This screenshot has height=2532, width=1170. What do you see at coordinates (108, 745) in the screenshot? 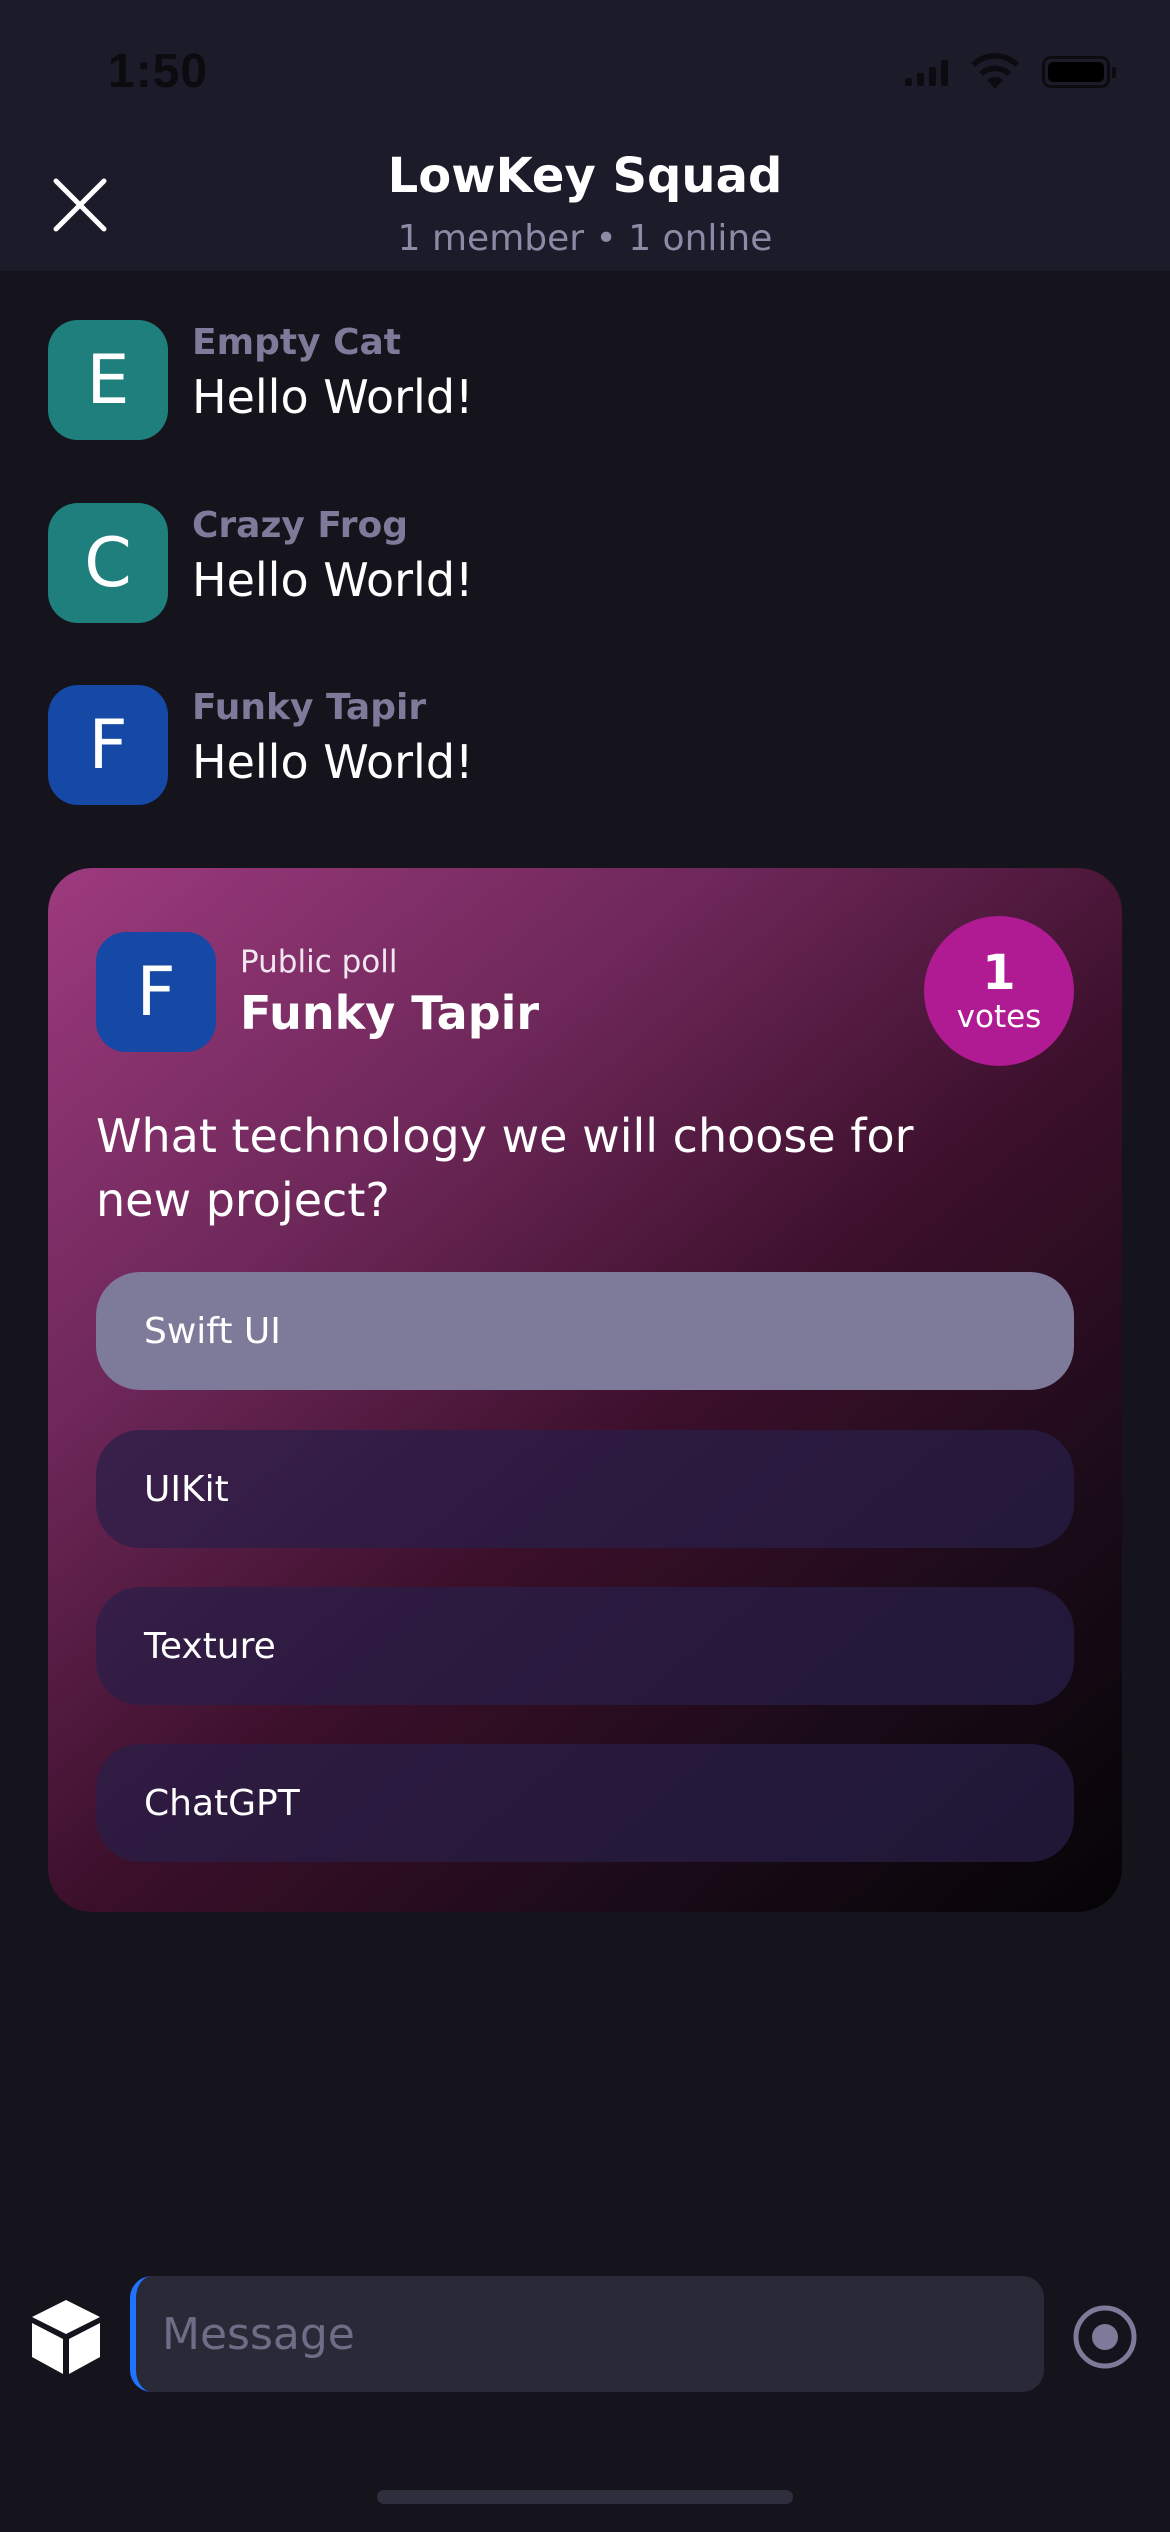
I see `avatar: F` at bounding box center [108, 745].